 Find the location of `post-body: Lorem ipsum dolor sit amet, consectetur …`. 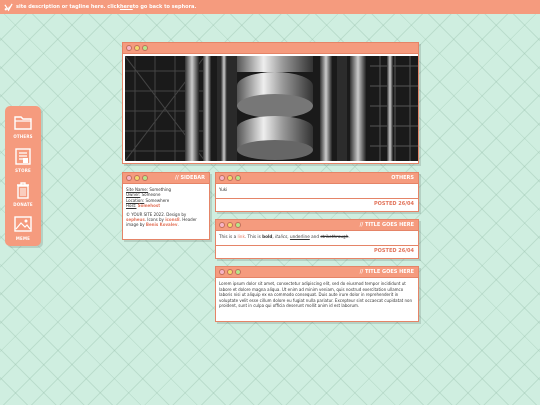

post-body: Lorem ipsum dolor sit amet, consectetur … is located at coordinates (316, 295).